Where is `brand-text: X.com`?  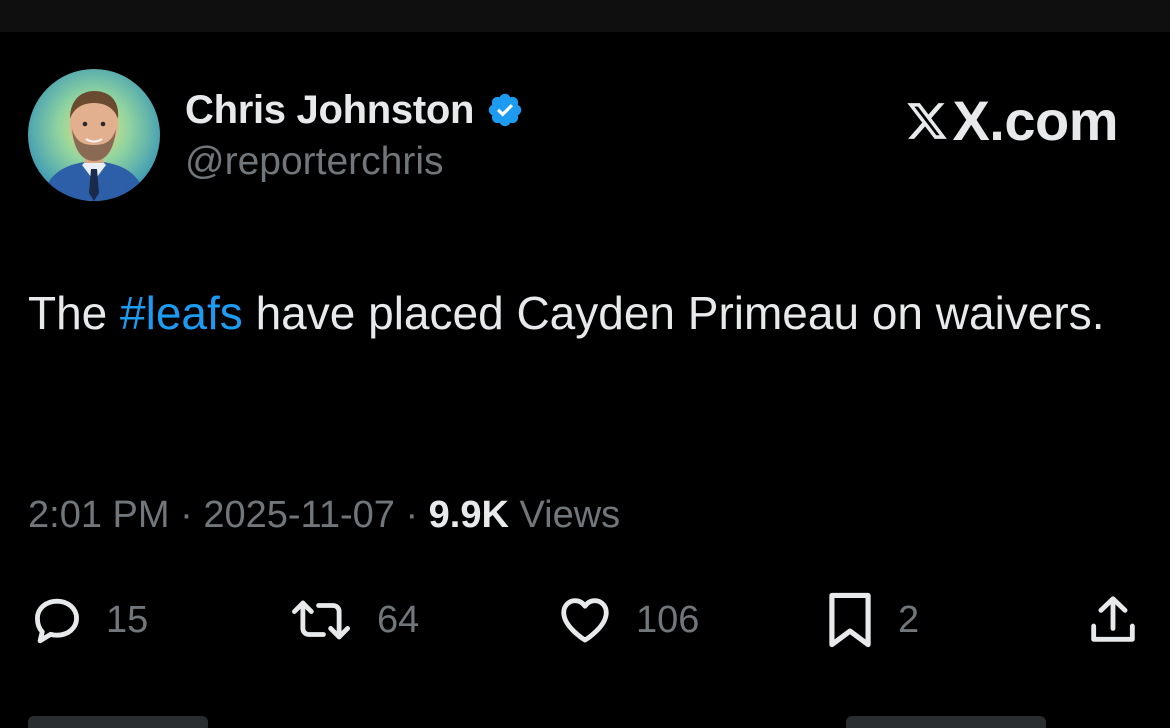
brand-text: X.com is located at coordinates (1035, 120).